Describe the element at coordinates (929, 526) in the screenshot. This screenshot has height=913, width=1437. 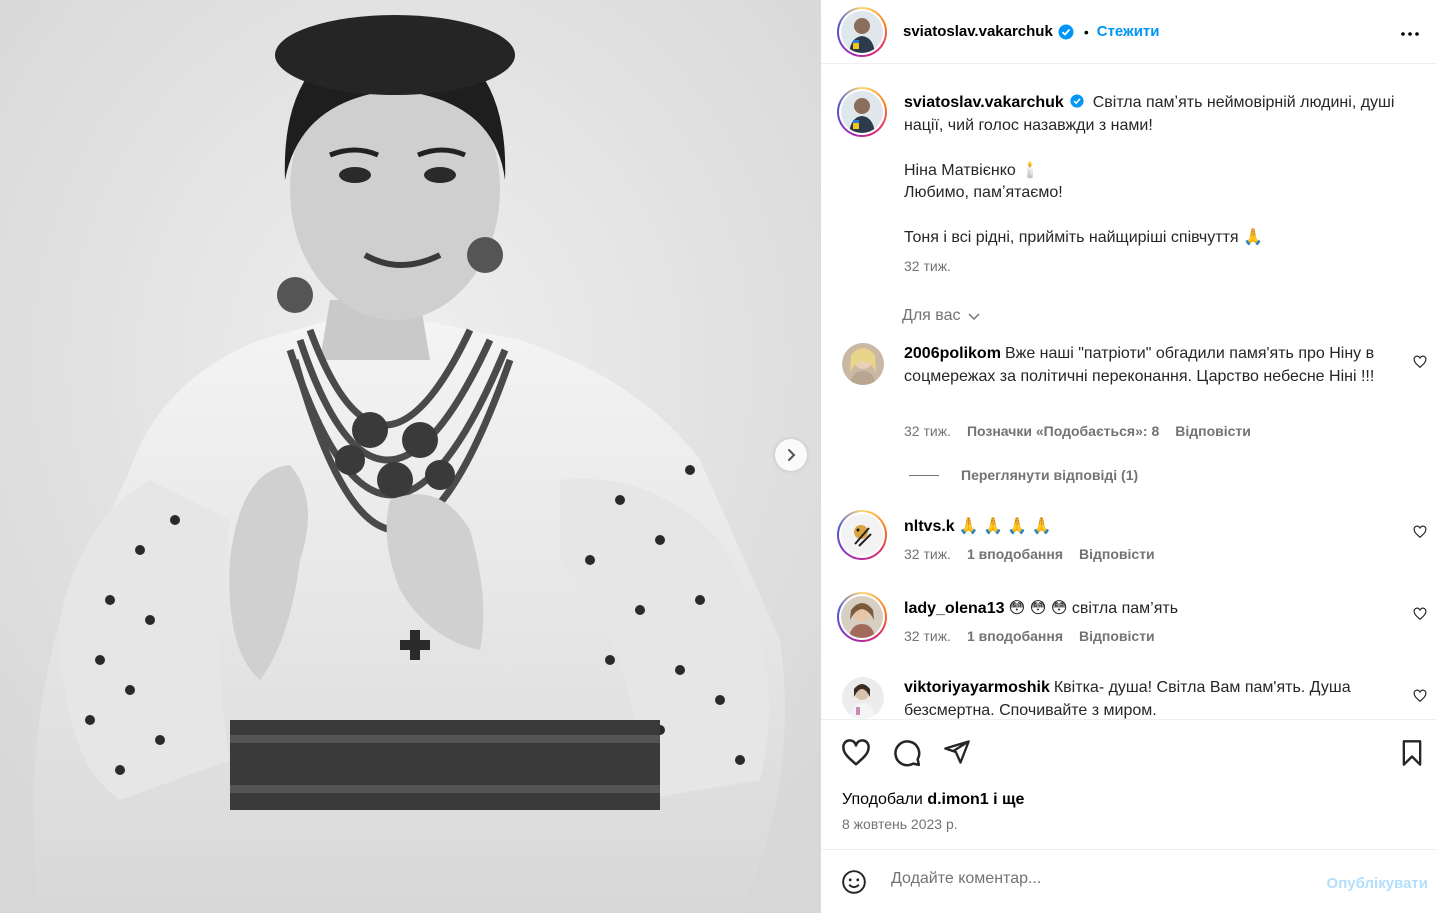
I see `comment-username: nltvs.k` at that location.